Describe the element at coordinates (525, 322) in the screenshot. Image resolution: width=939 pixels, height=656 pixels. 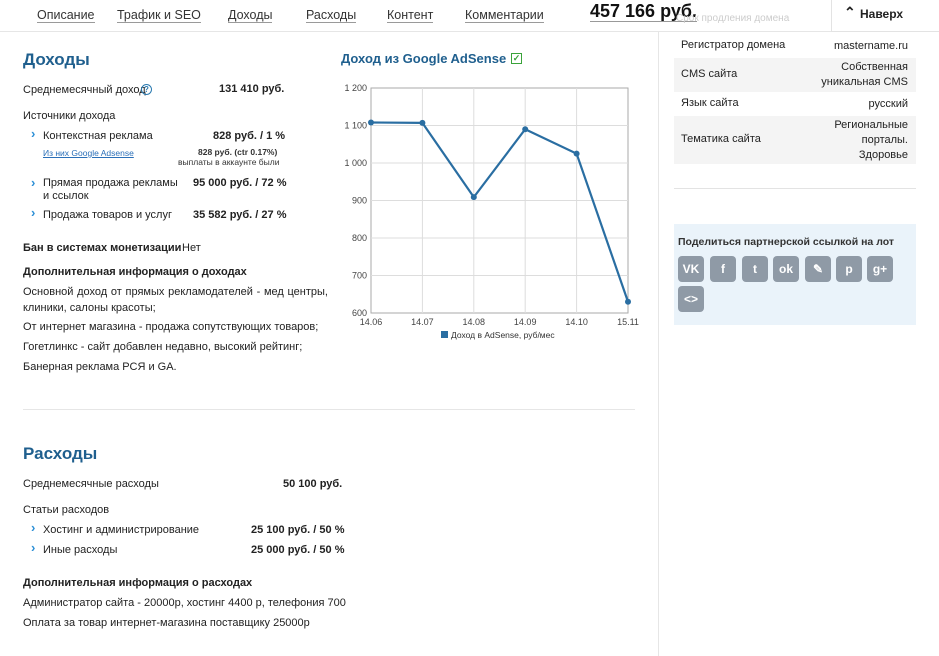
I see `x-tick-label: 14.09` at that location.